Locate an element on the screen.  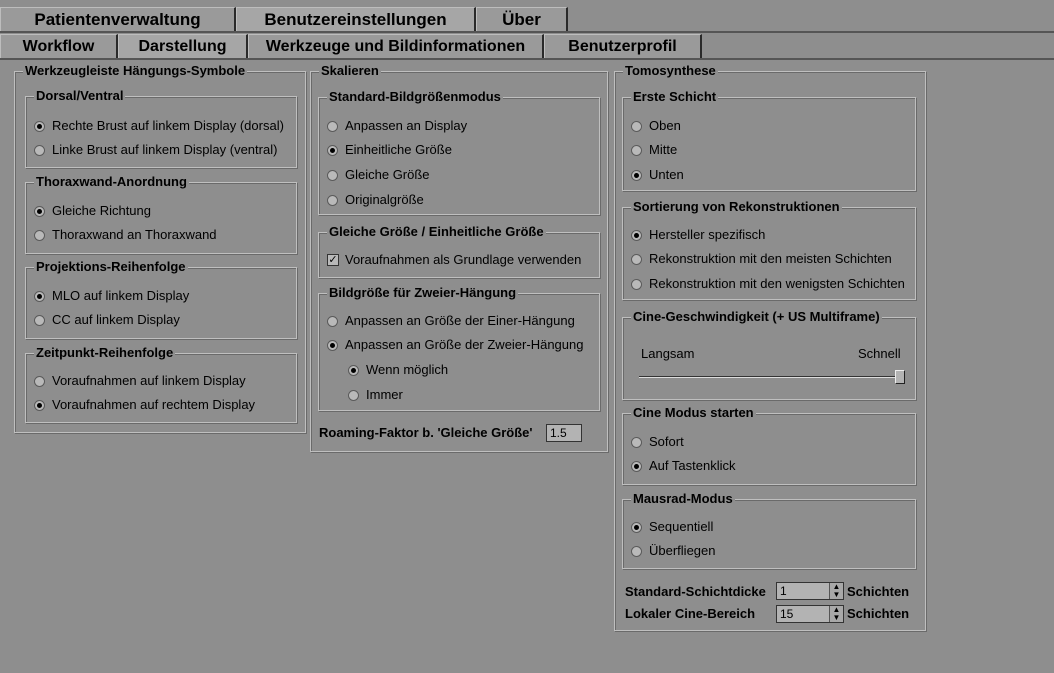
radio-label: Oben is located at coordinates (665, 125).